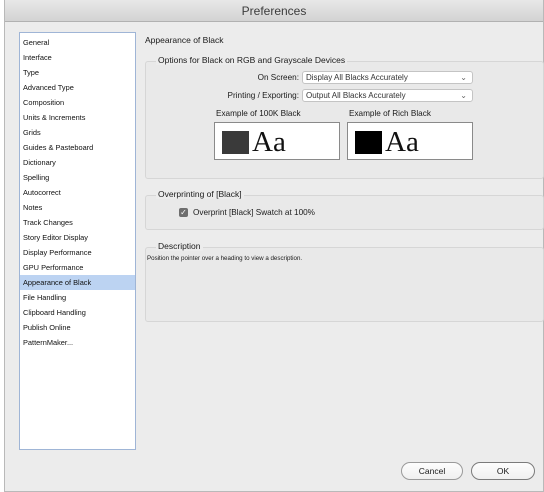 This screenshot has height=492, width=544. What do you see at coordinates (356, 95) in the screenshot?
I see `printing-value: Output All Blacks Accurately` at bounding box center [356, 95].